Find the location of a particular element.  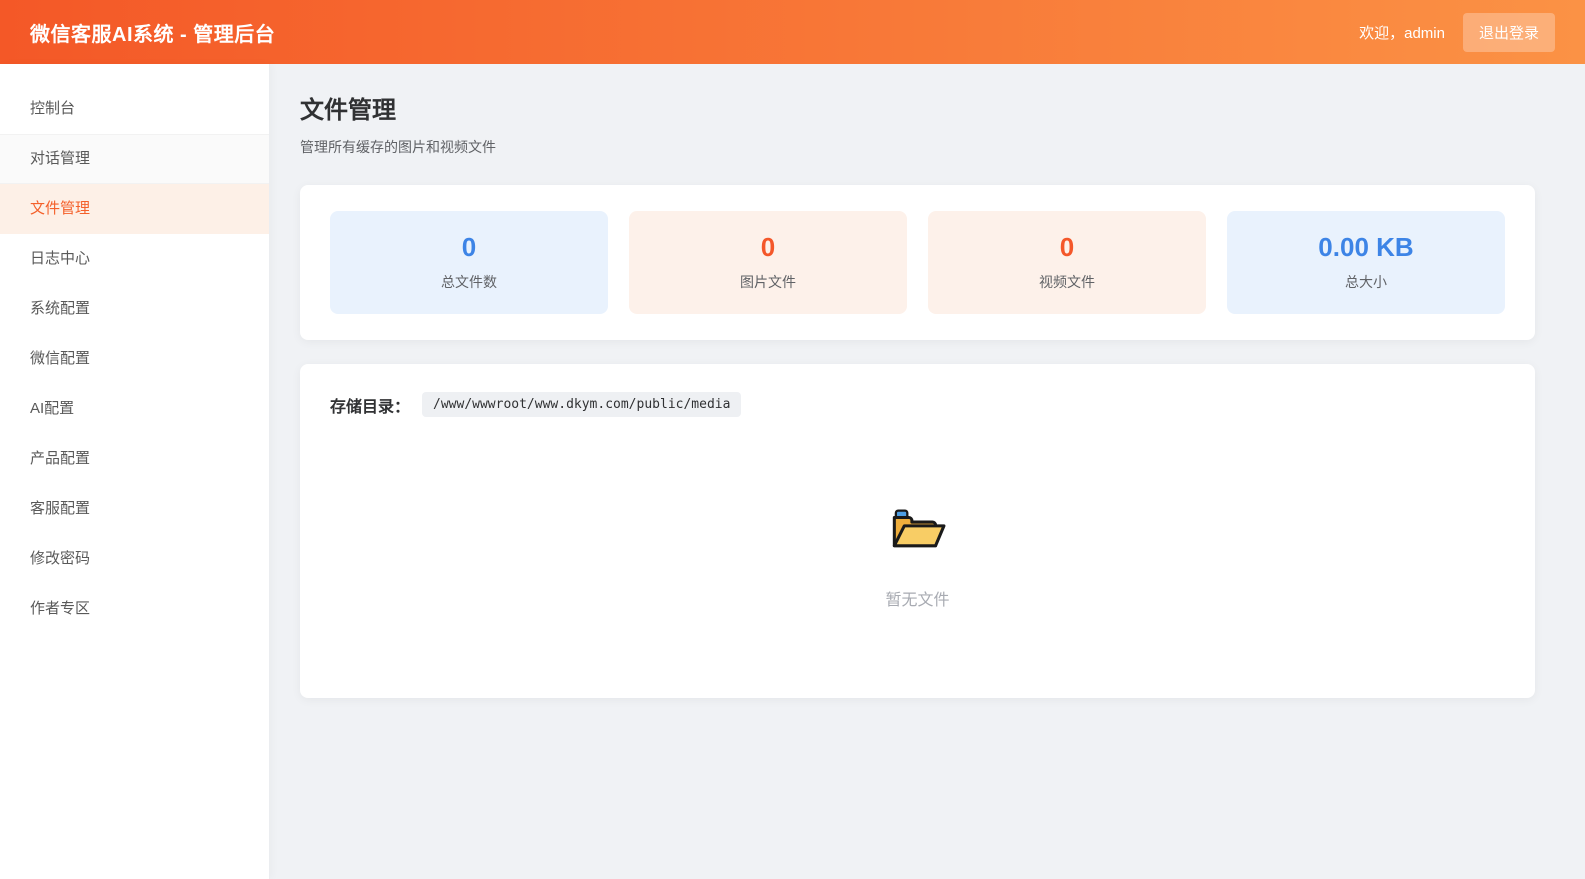

page-title: 文件管理 is located at coordinates (348, 110).